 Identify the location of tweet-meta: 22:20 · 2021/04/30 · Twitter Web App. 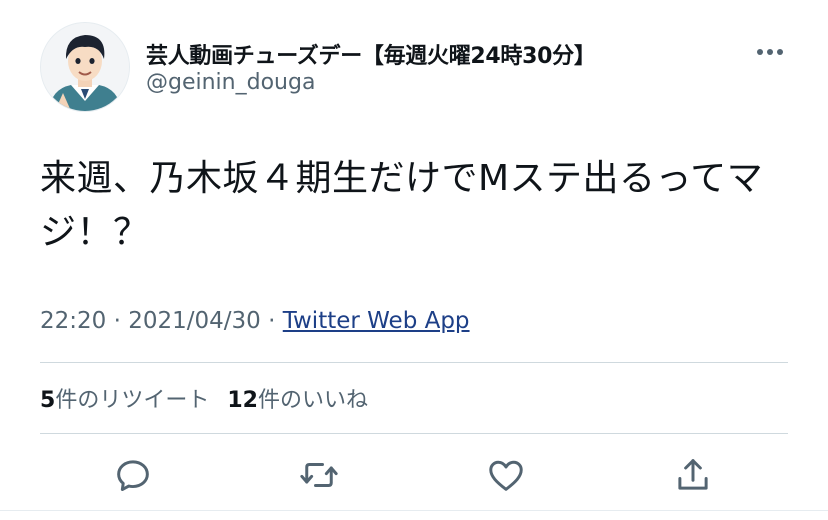
(255, 321).